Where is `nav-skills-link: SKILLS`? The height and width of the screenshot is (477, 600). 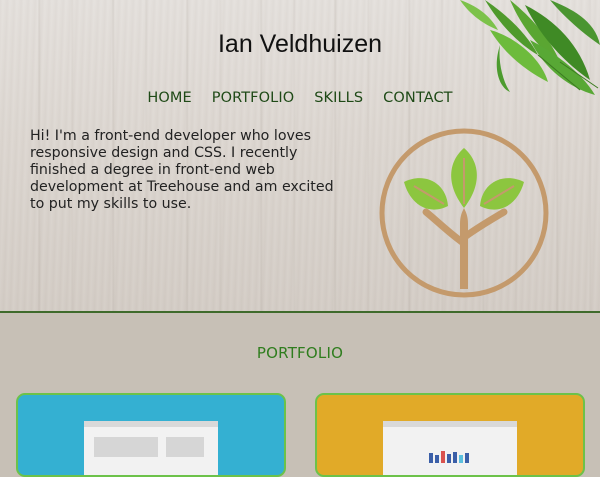
nav-skills-link: SKILLS is located at coordinates (338, 98).